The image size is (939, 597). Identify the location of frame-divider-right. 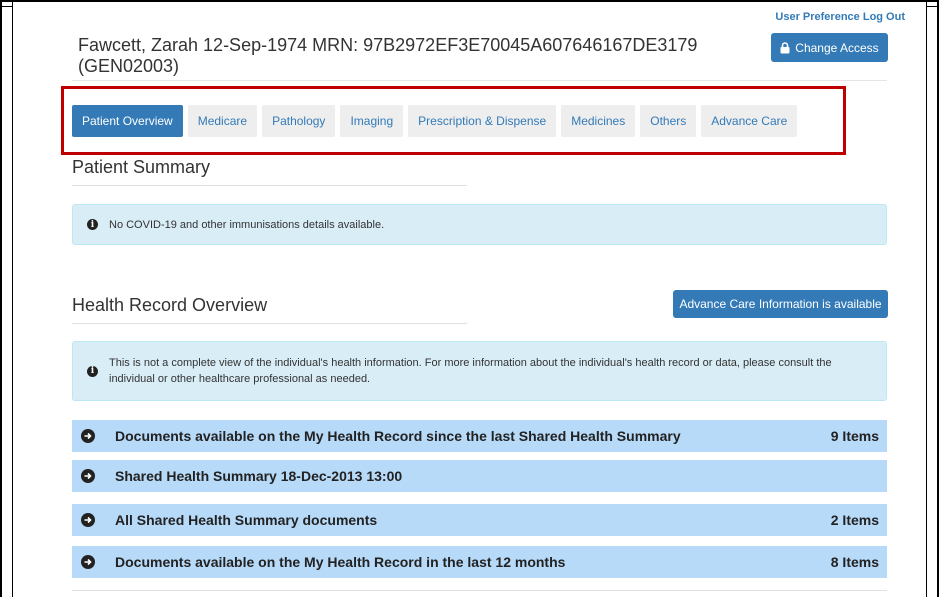
(926, 298).